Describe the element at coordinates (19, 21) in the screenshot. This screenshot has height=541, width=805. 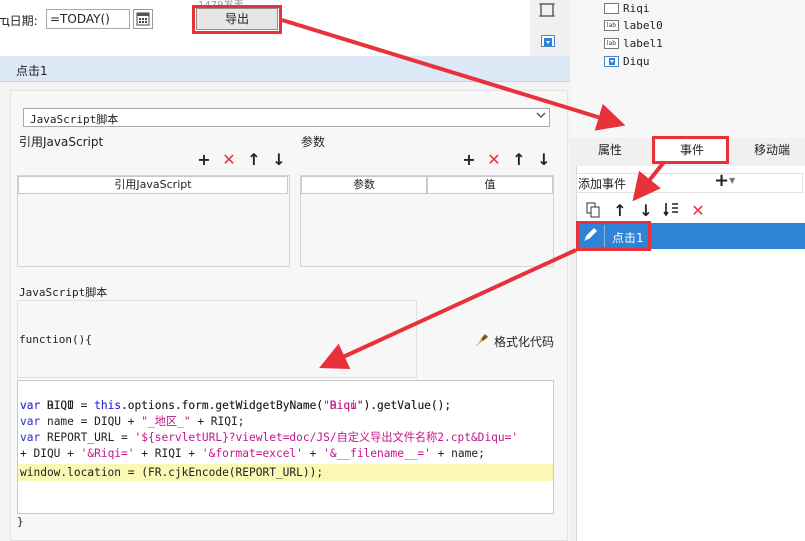
I see `date-label: ҵ日期:` at that location.